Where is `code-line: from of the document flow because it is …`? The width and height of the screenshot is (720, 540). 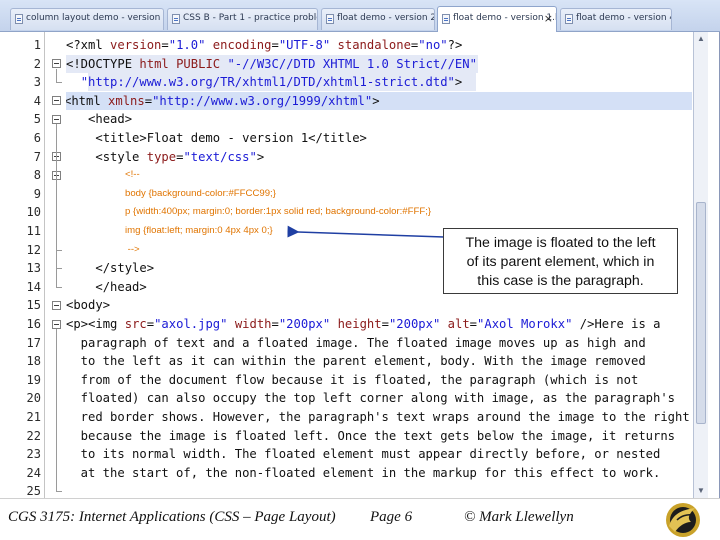
code-line: from of the document flow because it is … is located at coordinates (352, 379).